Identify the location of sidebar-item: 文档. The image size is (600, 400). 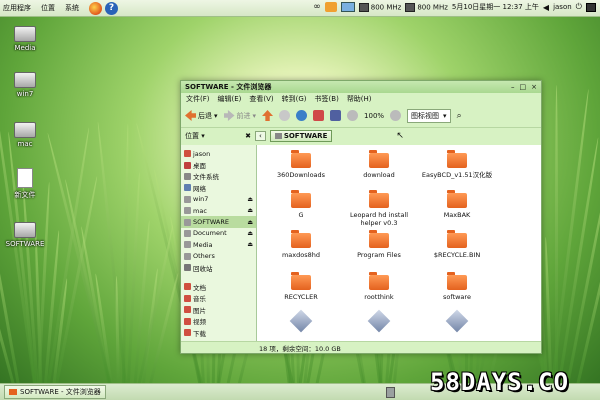
(218, 286).